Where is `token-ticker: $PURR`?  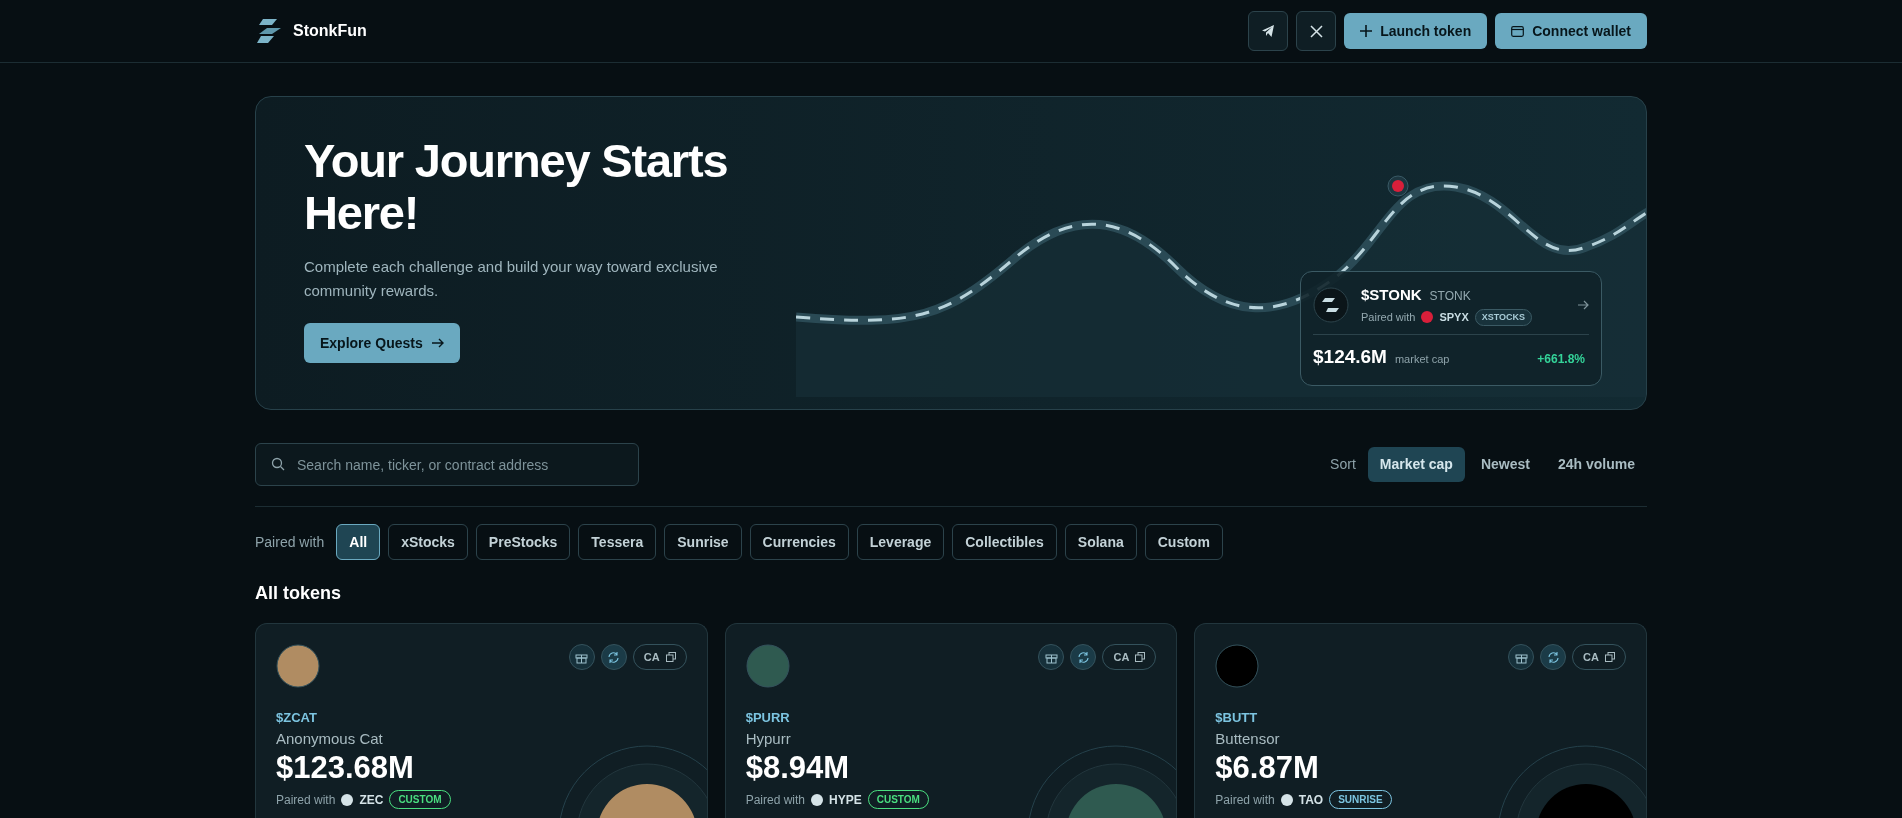
token-ticker: $PURR is located at coordinates (768, 718).